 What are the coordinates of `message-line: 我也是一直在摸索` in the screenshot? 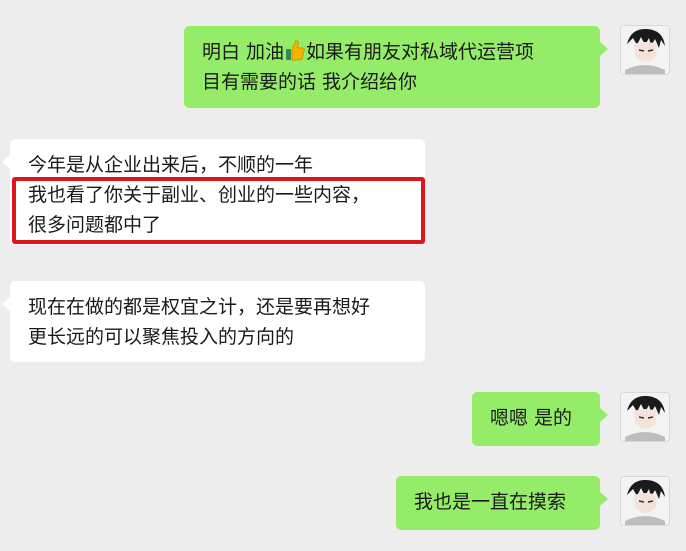 It's located at (490, 502).